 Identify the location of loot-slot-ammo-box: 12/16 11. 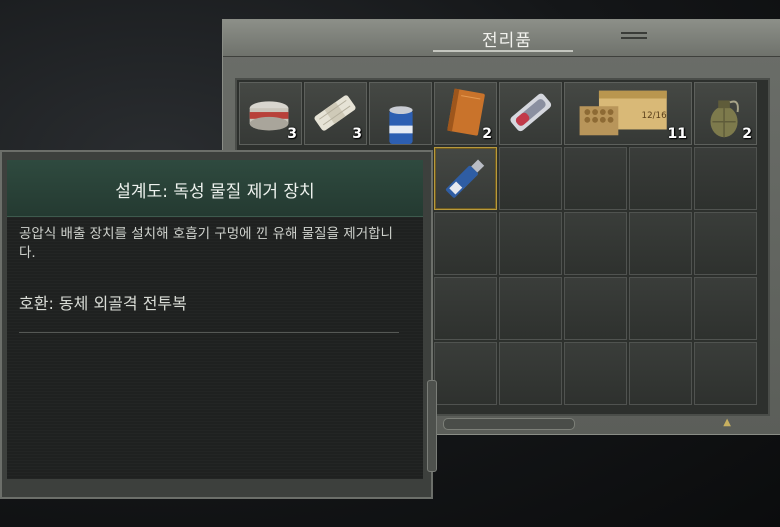
(628, 113).